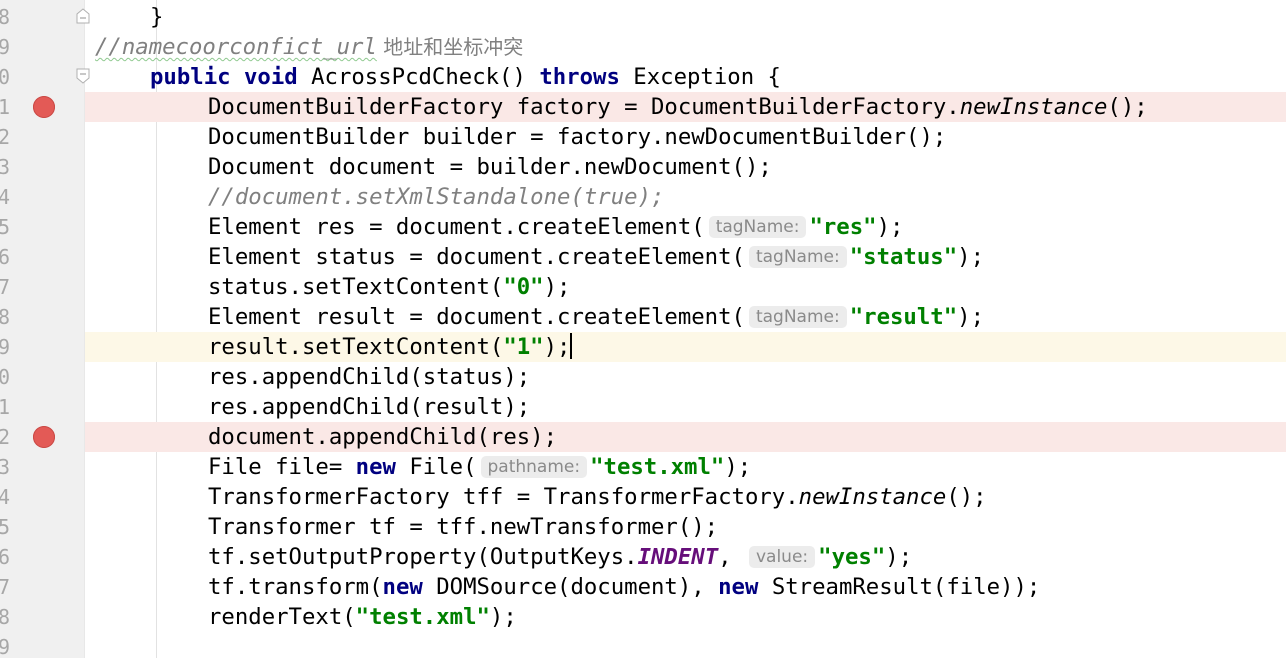 The image size is (1286, 662). What do you see at coordinates (383, 437) in the screenshot?
I see `code-token: document.appendChild(res);` at bounding box center [383, 437].